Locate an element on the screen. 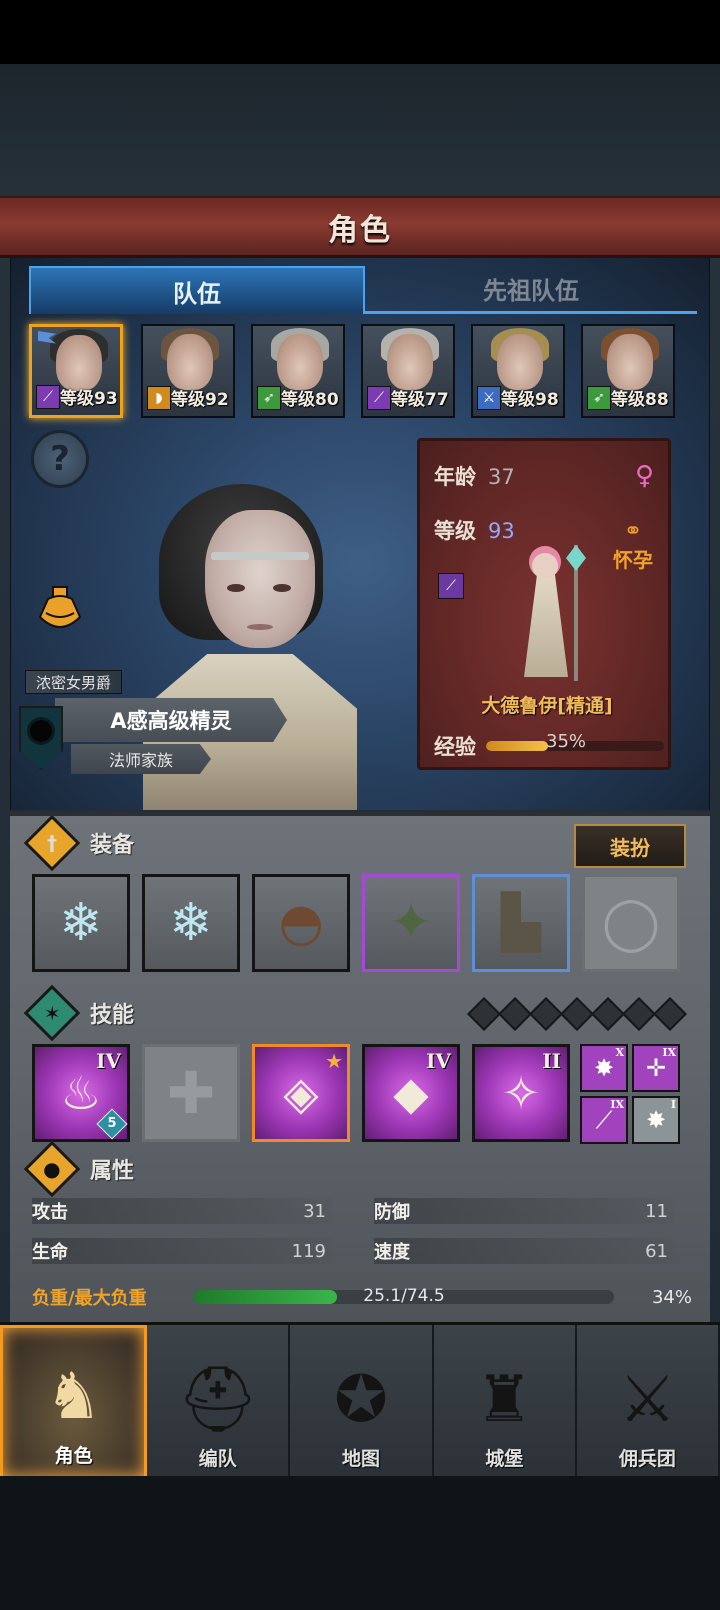 Image resolution: width=720 pixels, height=1610 pixels. nav-character: ♞ 角色 is located at coordinates (74, 1402).